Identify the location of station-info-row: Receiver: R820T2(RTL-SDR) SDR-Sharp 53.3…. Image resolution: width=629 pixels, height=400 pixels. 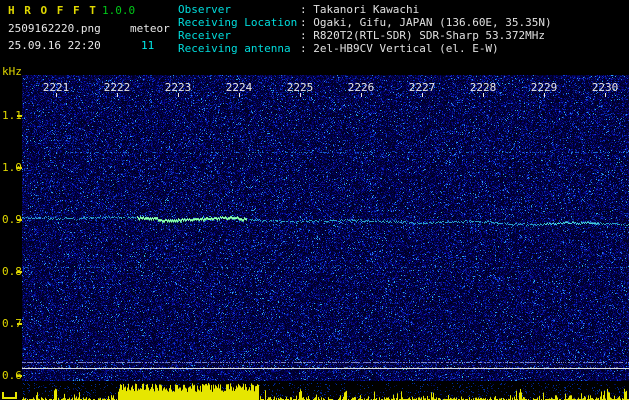
(365, 35).